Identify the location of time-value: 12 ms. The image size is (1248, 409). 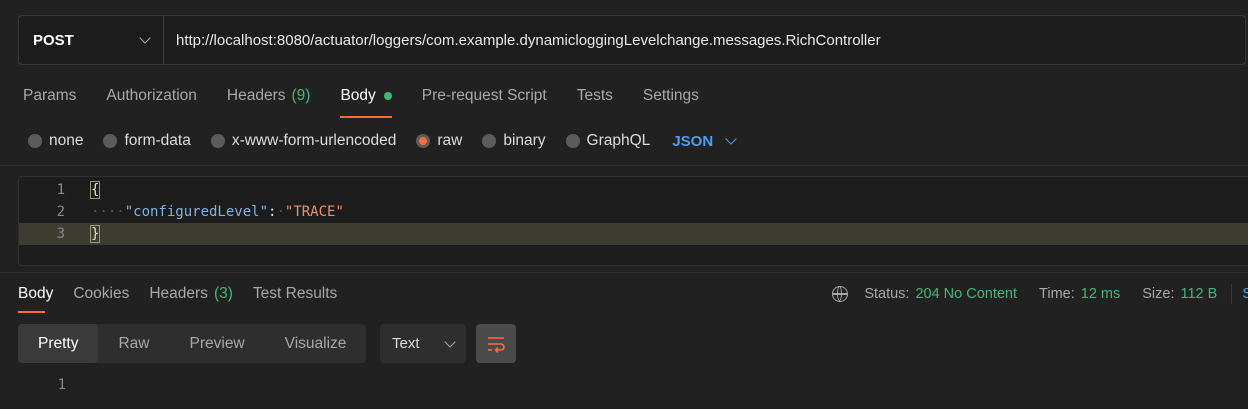
(1101, 294).